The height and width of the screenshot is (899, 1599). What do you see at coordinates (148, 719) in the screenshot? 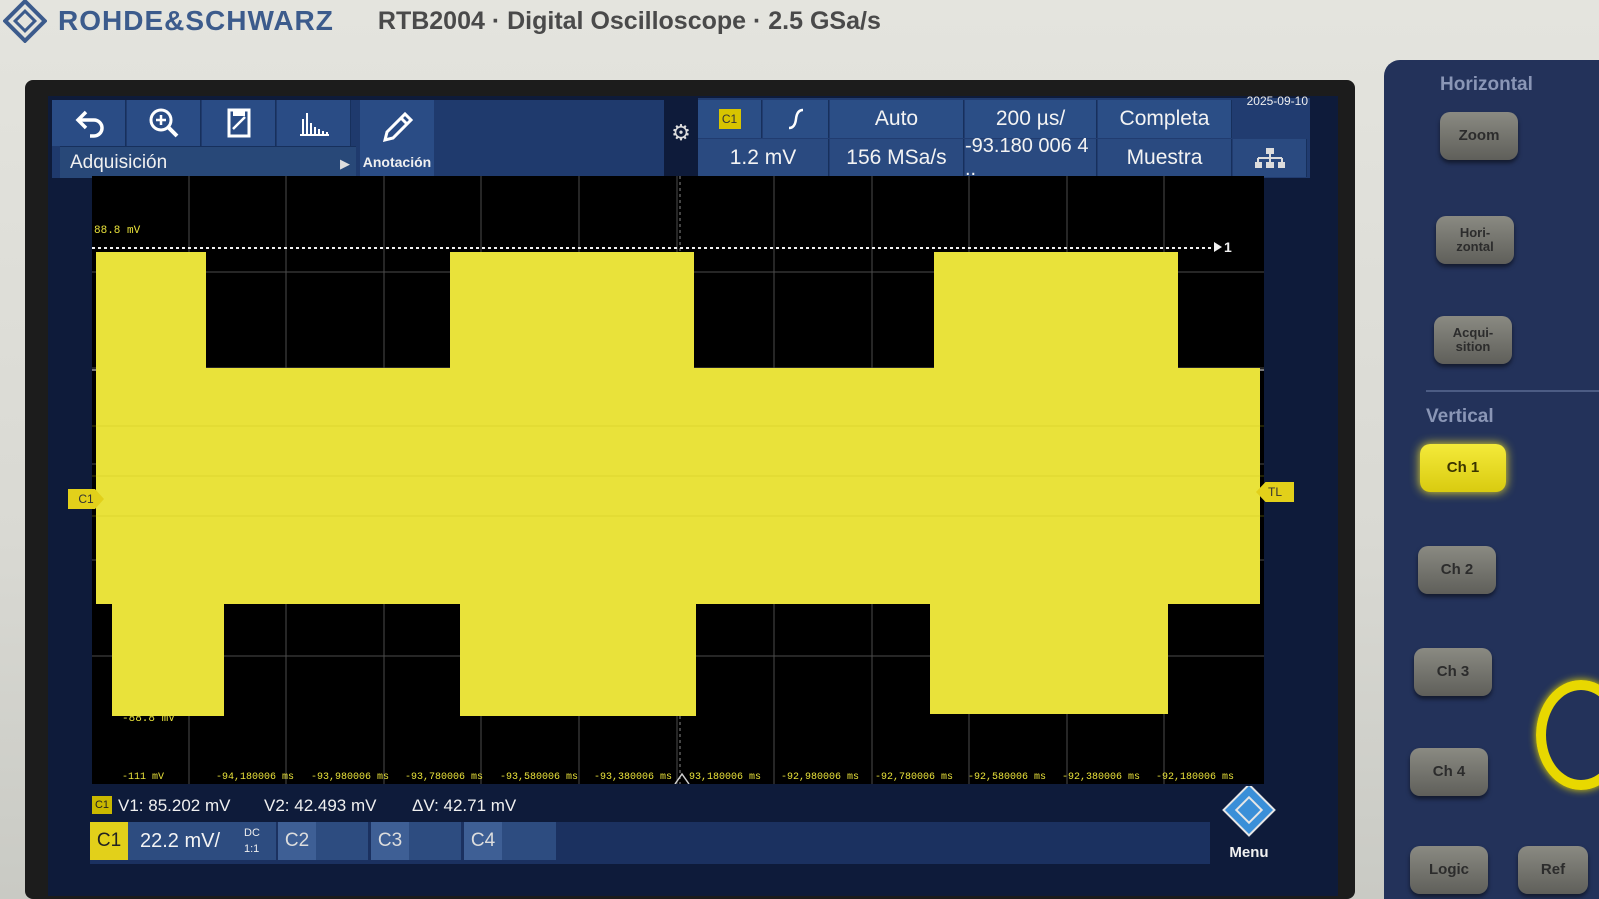
I see `bottom-scale-label: -88.8 mV` at bounding box center [148, 719].